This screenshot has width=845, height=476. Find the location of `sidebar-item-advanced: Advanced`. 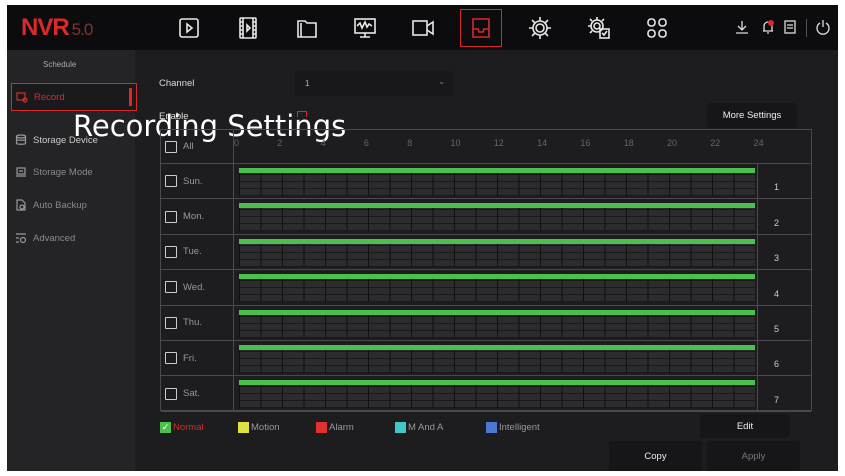

sidebar-item-advanced: Advanced is located at coordinates (74, 238).